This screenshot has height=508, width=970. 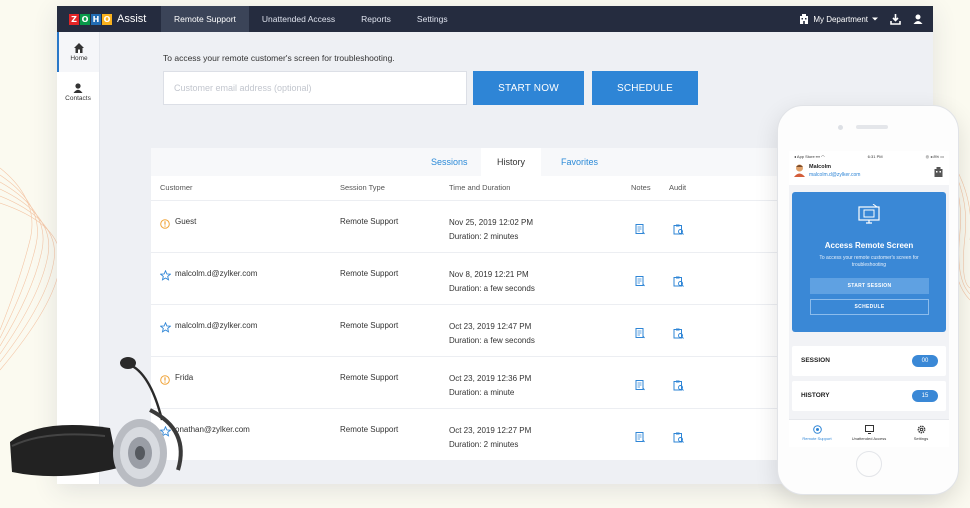 What do you see at coordinates (298, 19) in the screenshot?
I see `nav-unattended-access: Unattended Access` at bounding box center [298, 19].